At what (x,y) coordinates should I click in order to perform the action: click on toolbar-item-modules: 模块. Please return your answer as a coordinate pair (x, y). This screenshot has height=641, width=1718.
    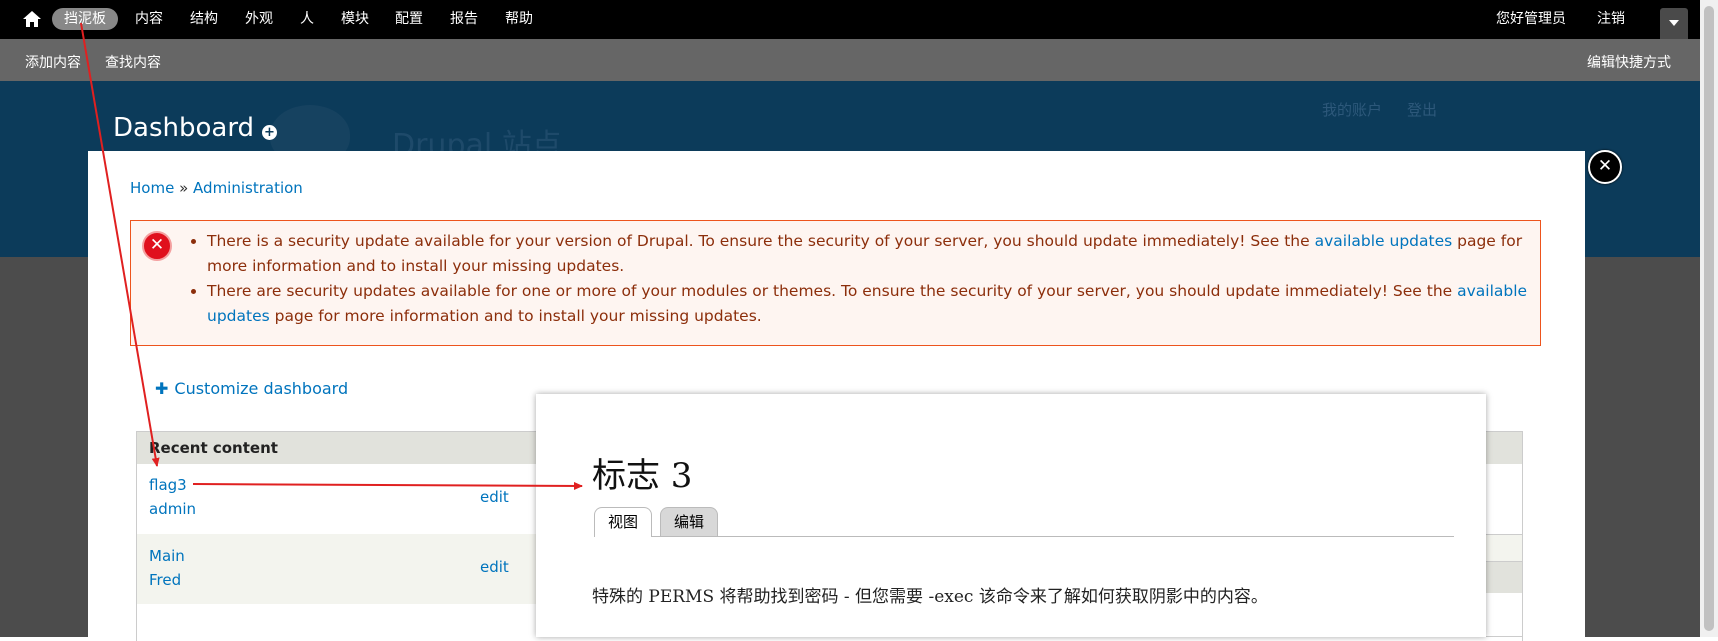
    Looking at the image, I should click on (355, 19).